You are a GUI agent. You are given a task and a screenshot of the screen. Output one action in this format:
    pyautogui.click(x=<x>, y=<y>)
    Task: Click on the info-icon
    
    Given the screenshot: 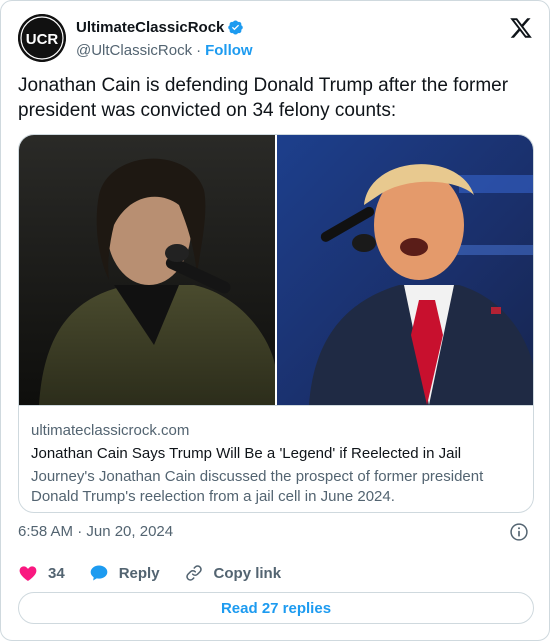 What is the action you would take?
    pyautogui.click(x=519, y=532)
    